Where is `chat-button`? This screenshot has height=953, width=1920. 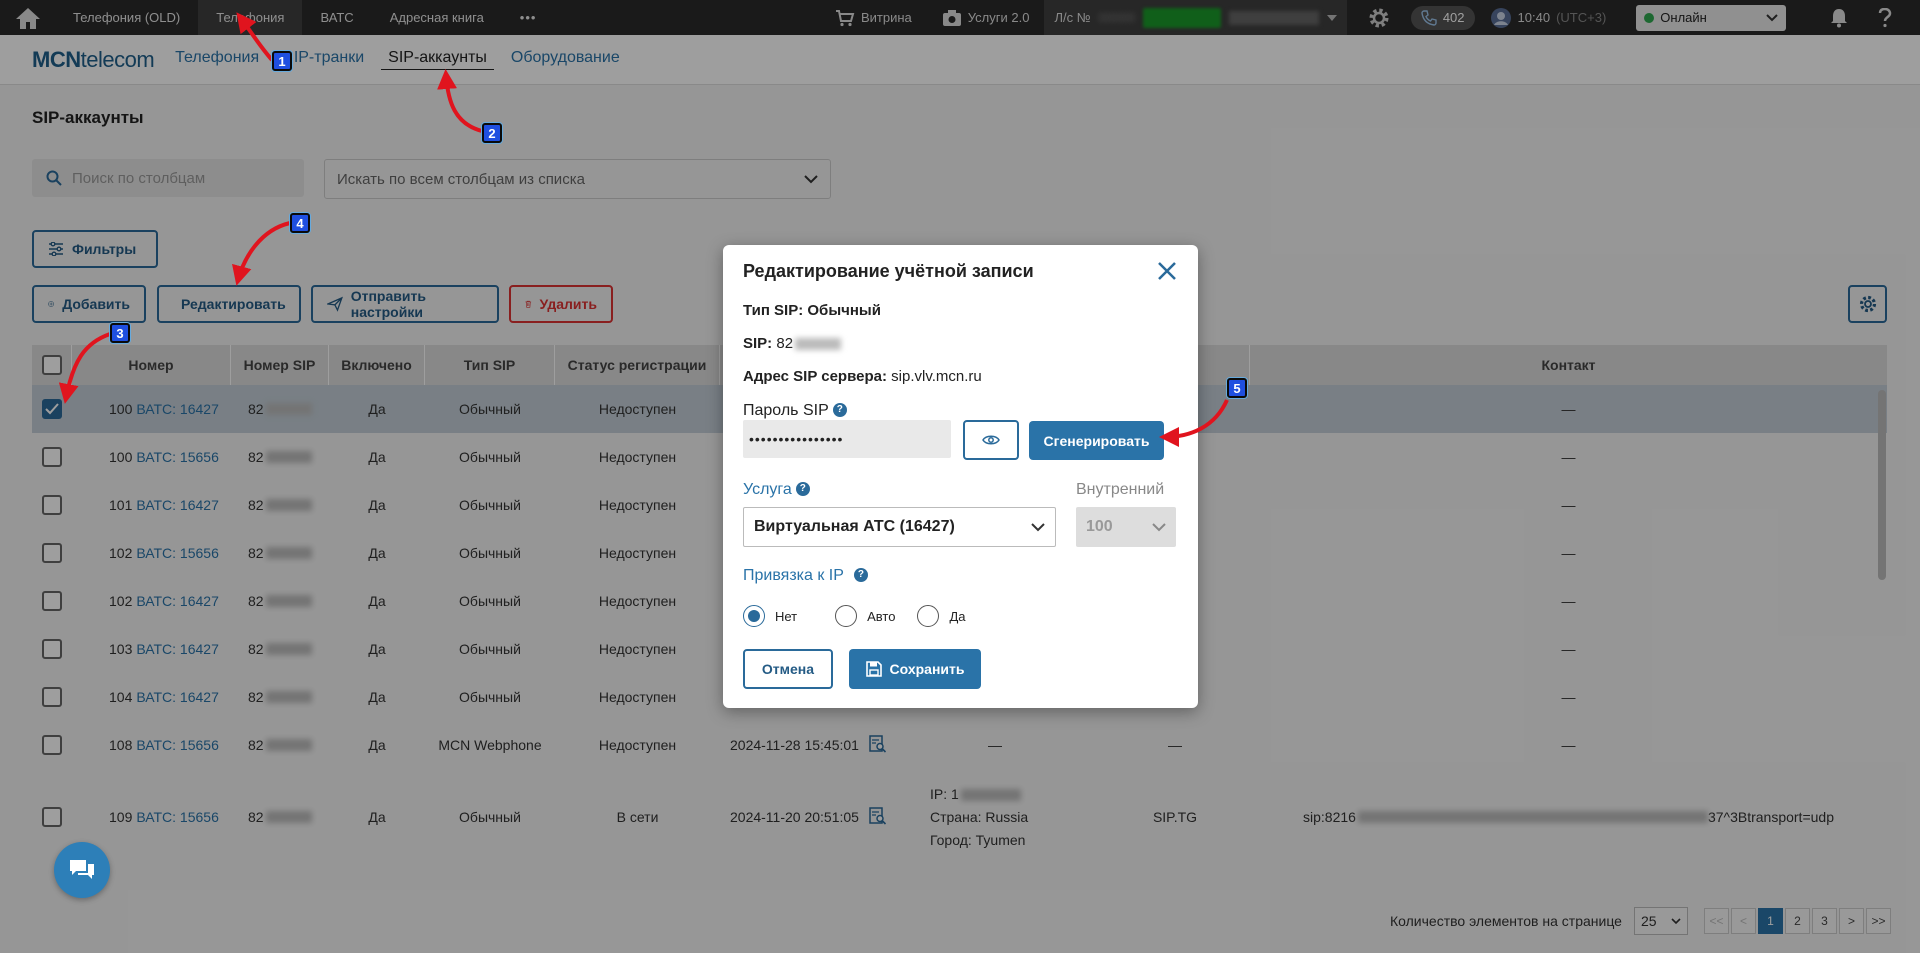 chat-button is located at coordinates (82, 870).